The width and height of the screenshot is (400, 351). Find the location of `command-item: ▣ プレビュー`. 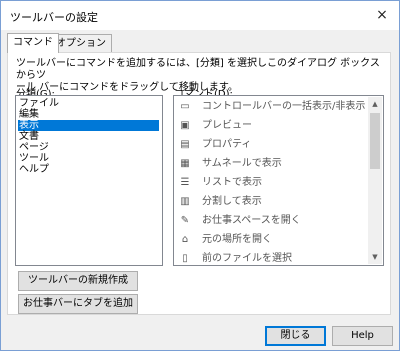

command-item: ▣ プレビュー is located at coordinates (214, 126).